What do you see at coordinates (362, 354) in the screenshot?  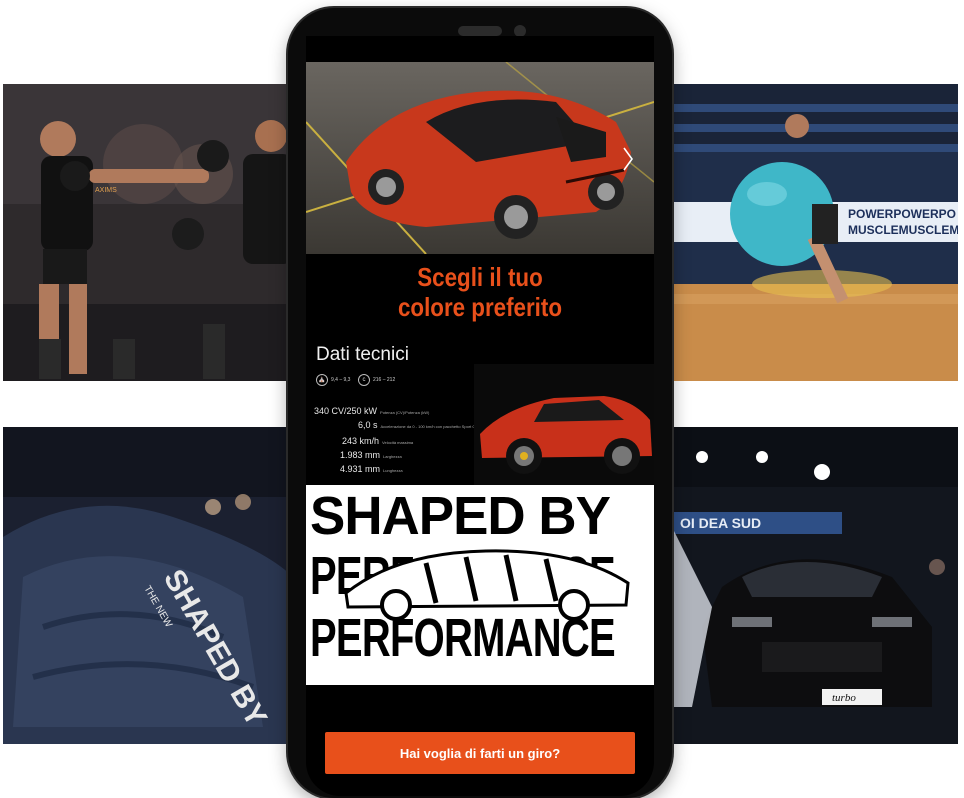 I see `tech-title: Dati tecnici` at bounding box center [362, 354].